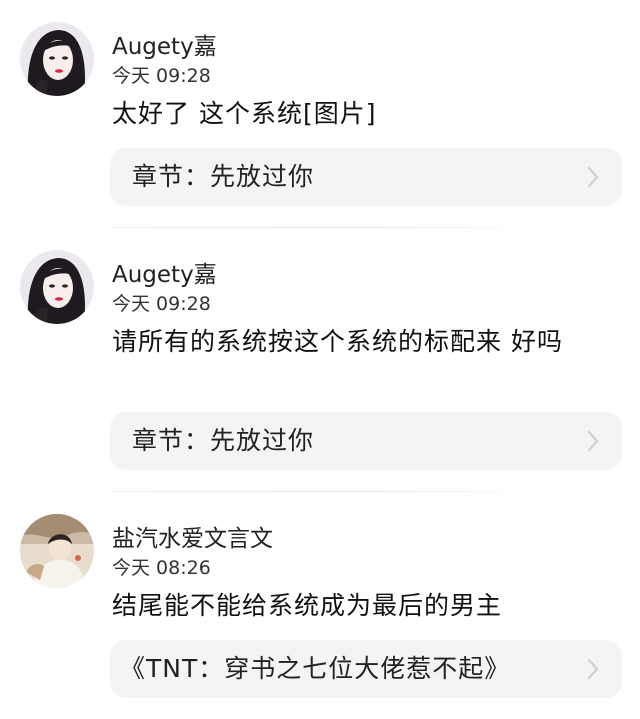 The image size is (640, 719). Describe the element at coordinates (307, 605) in the screenshot. I see `comment-text: 结尾能不能给系统成为最后的男主` at that location.